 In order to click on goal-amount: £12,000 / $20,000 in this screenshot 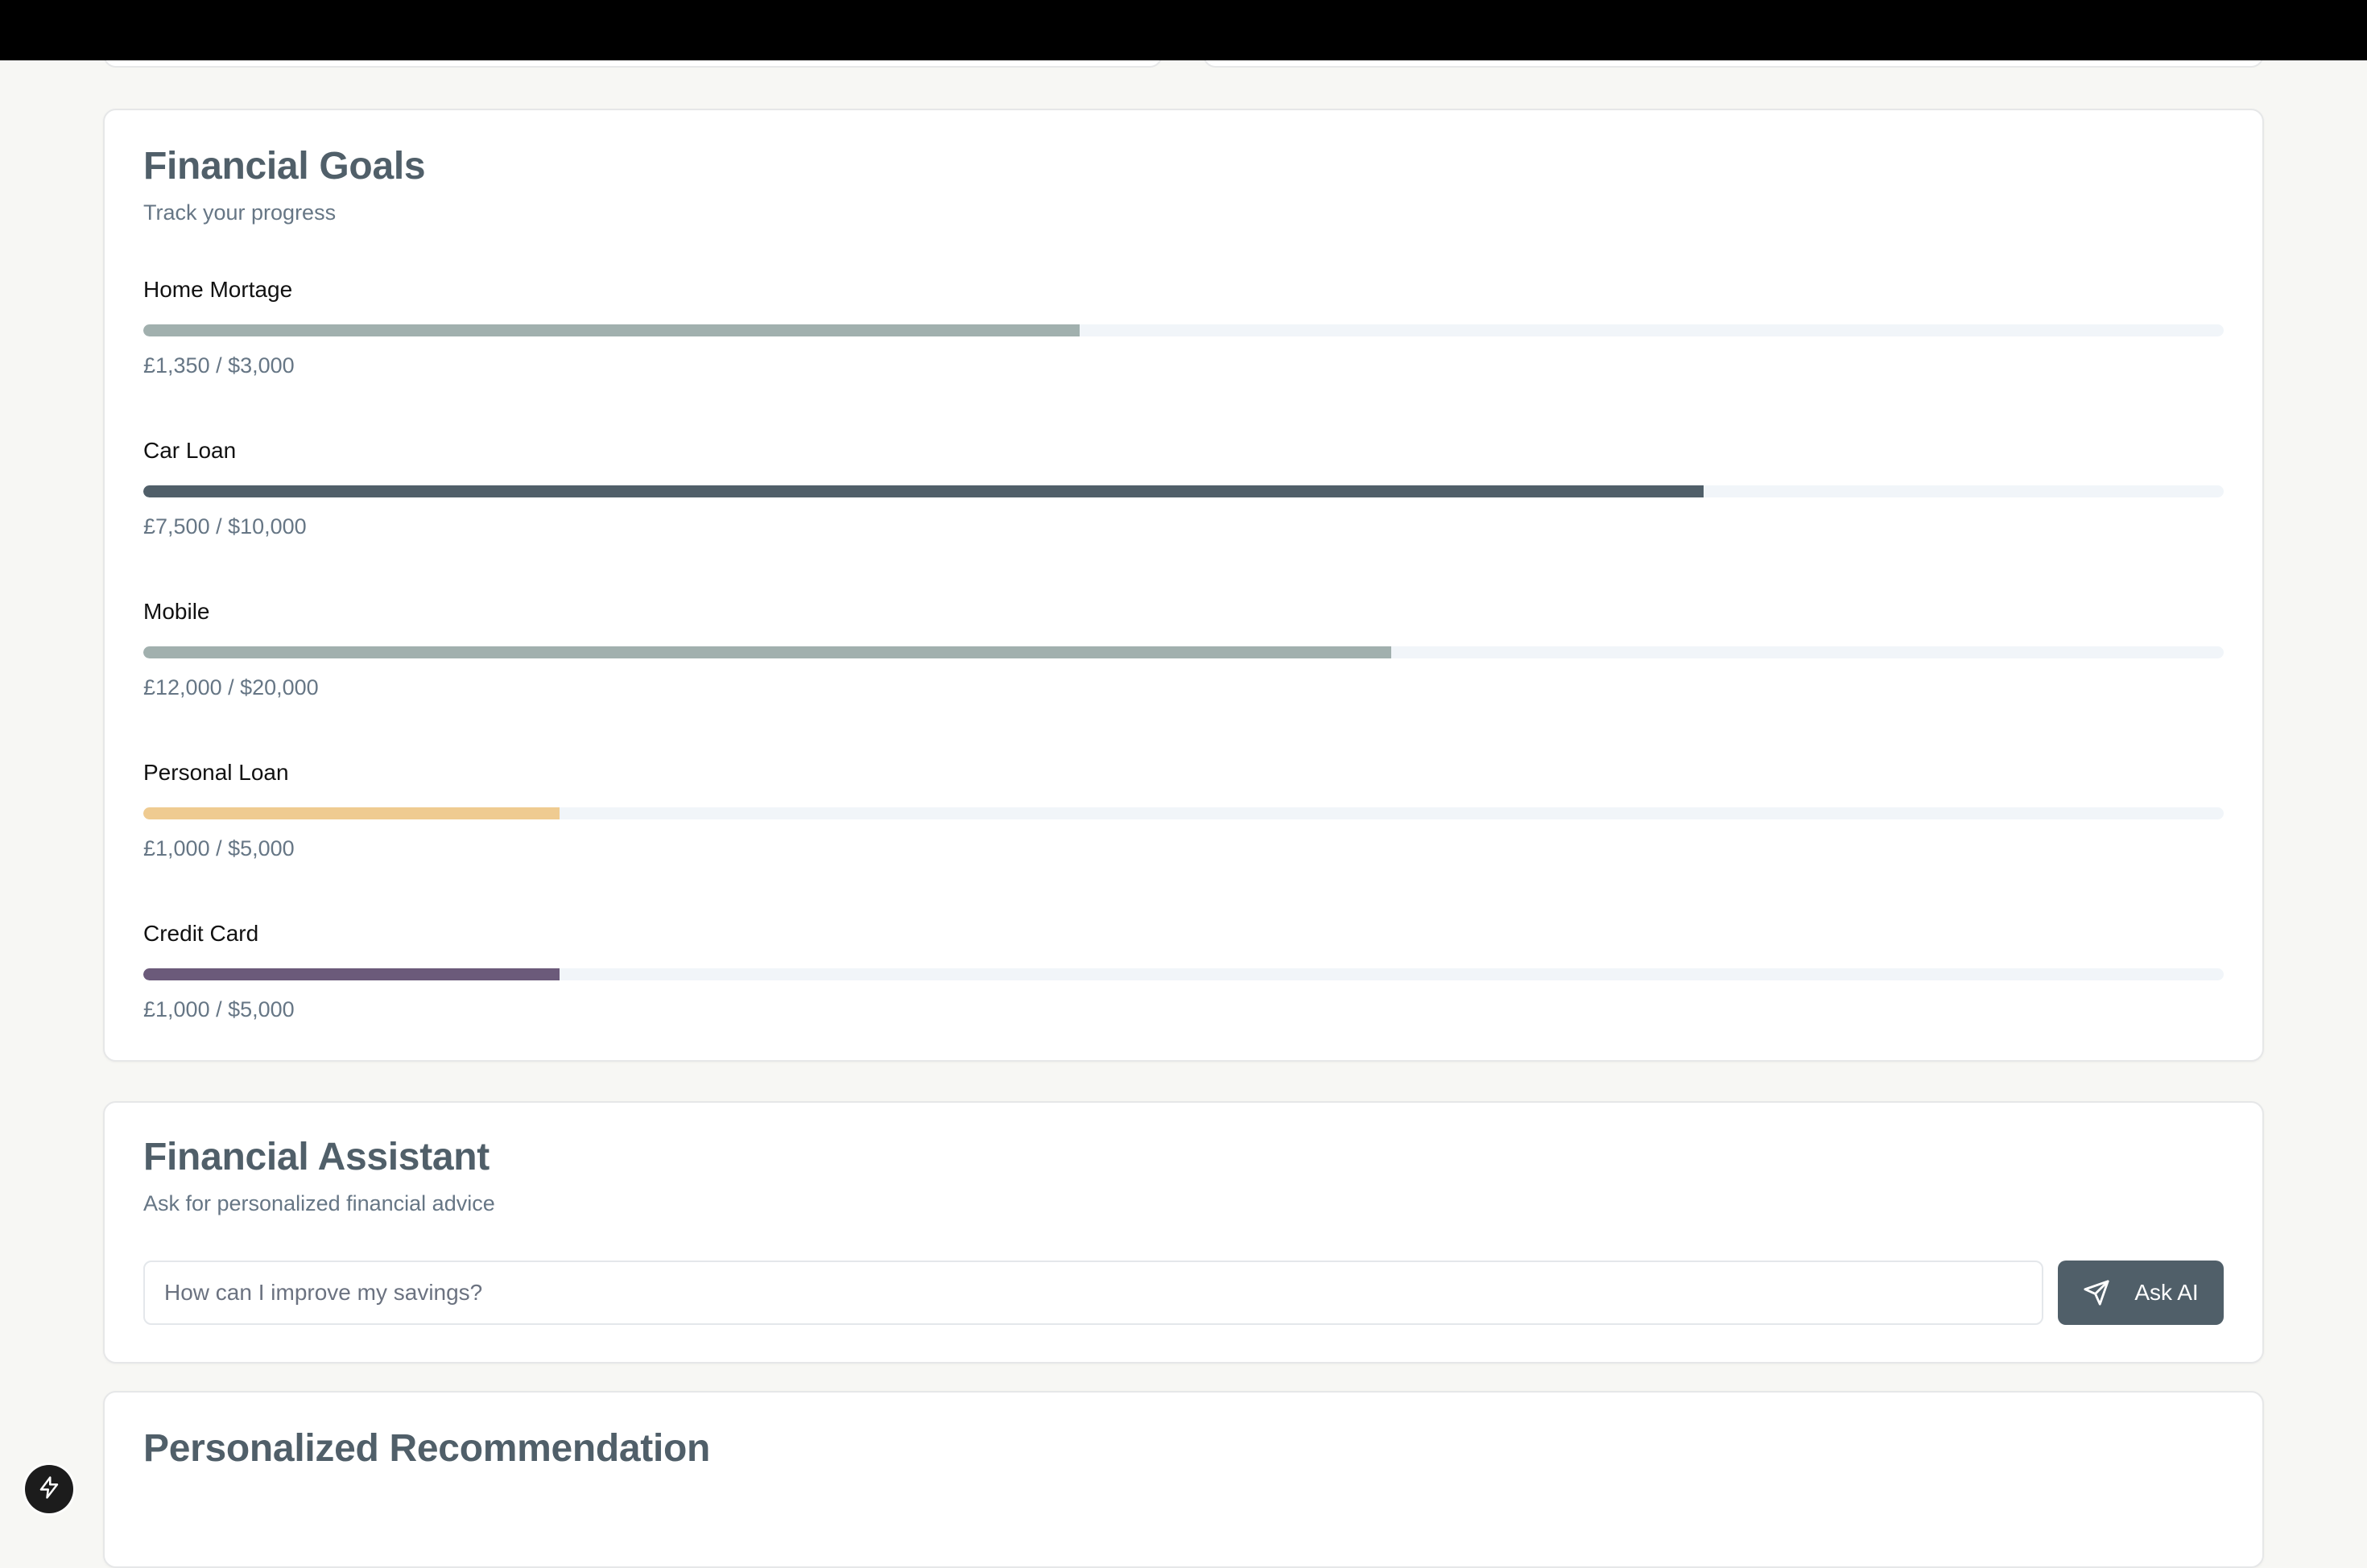, I will do `click(231, 687)`.